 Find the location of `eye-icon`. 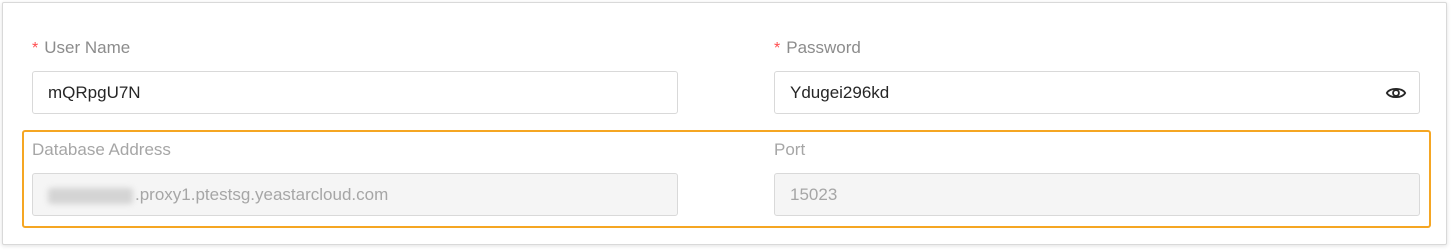

eye-icon is located at coordinates (1396, 93).